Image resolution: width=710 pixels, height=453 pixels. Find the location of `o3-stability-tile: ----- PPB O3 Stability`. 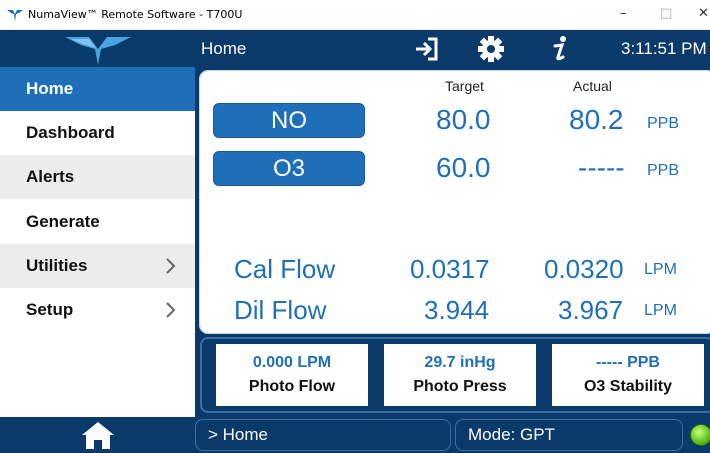

o3-stability-tile: ----- PPB O3 Stability is located at coordinates (628, 375).